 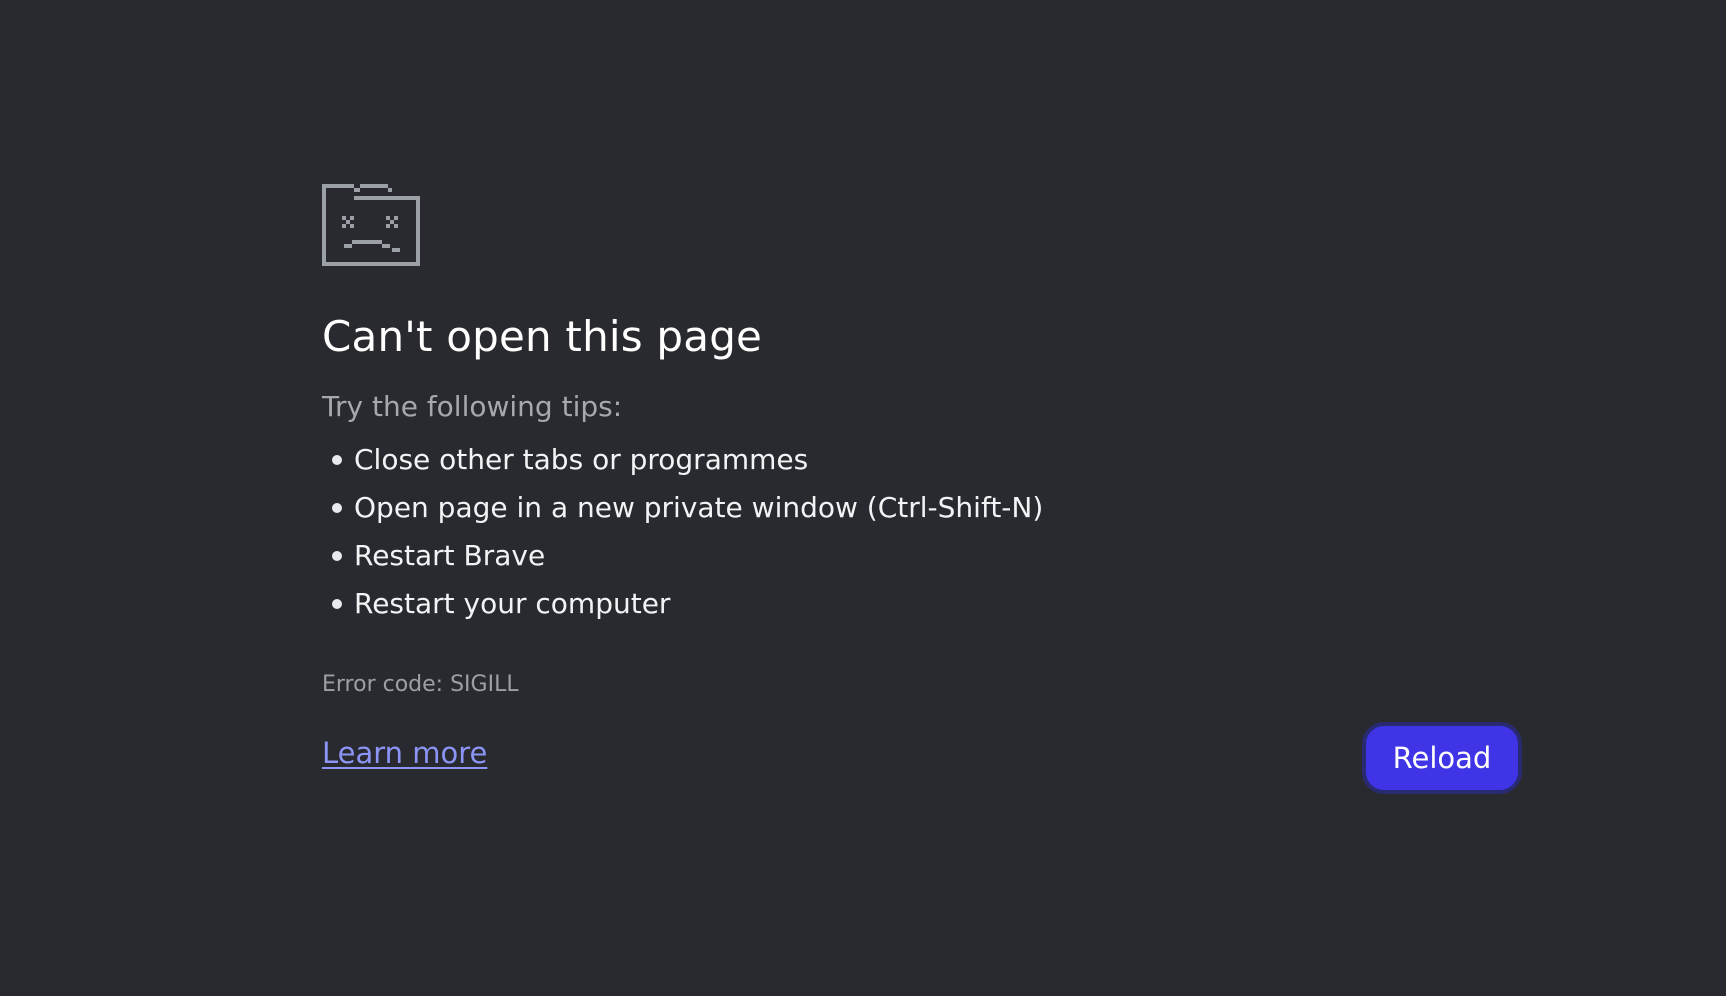 What do you see at coordinates (472, 407) in the screenshot?
I see `tips-intro: Try the following tips:` at bounding box center [472, 407].